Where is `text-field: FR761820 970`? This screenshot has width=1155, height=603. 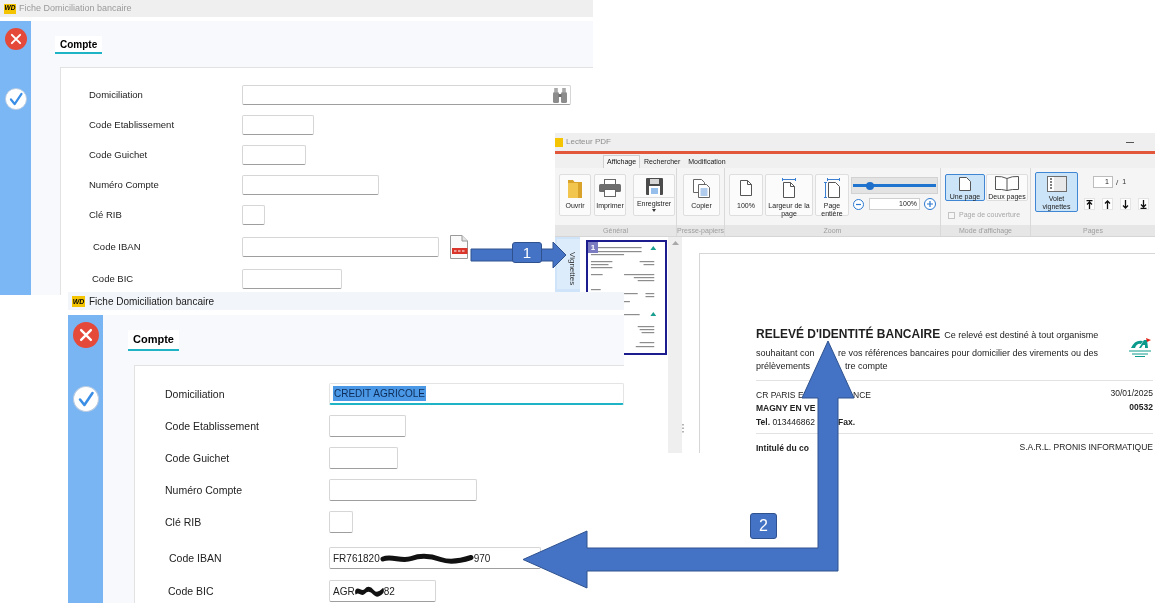
text-field: FR761820 970 is located at coordinates (435, 558).